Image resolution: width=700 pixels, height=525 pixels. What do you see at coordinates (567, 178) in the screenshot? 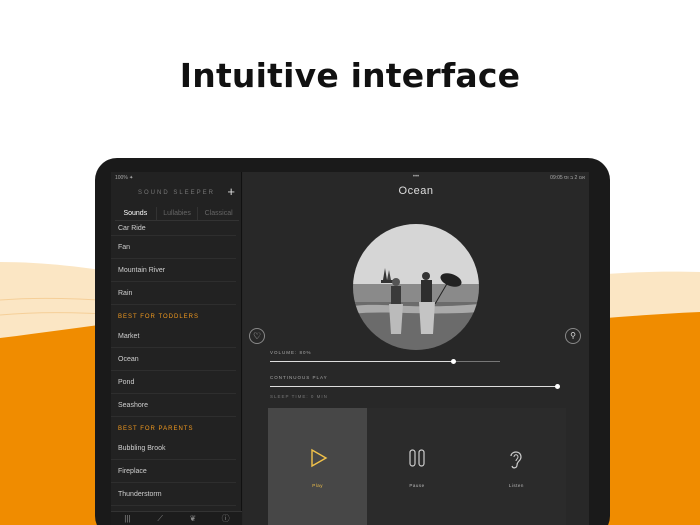
I see `status-time: אנו 2 ב וס 09:05` at bounding box center [567, 178].